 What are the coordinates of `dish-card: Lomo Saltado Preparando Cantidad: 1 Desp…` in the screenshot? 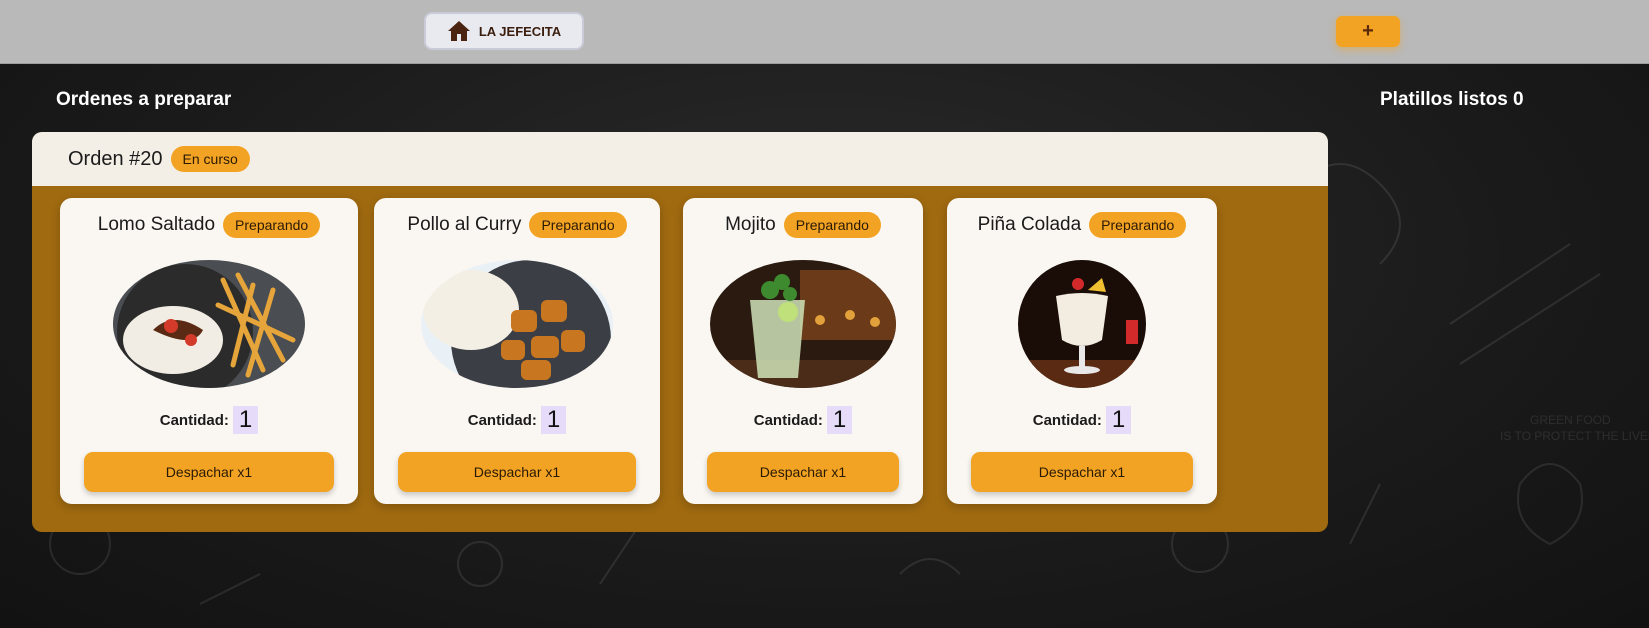 It's located at (209, 351).